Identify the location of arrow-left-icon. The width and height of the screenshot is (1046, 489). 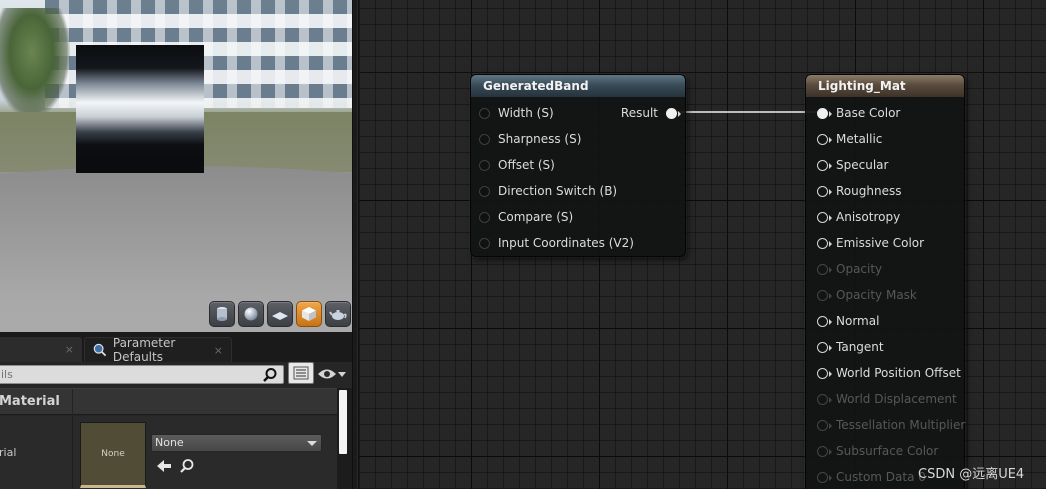
(164, 466).